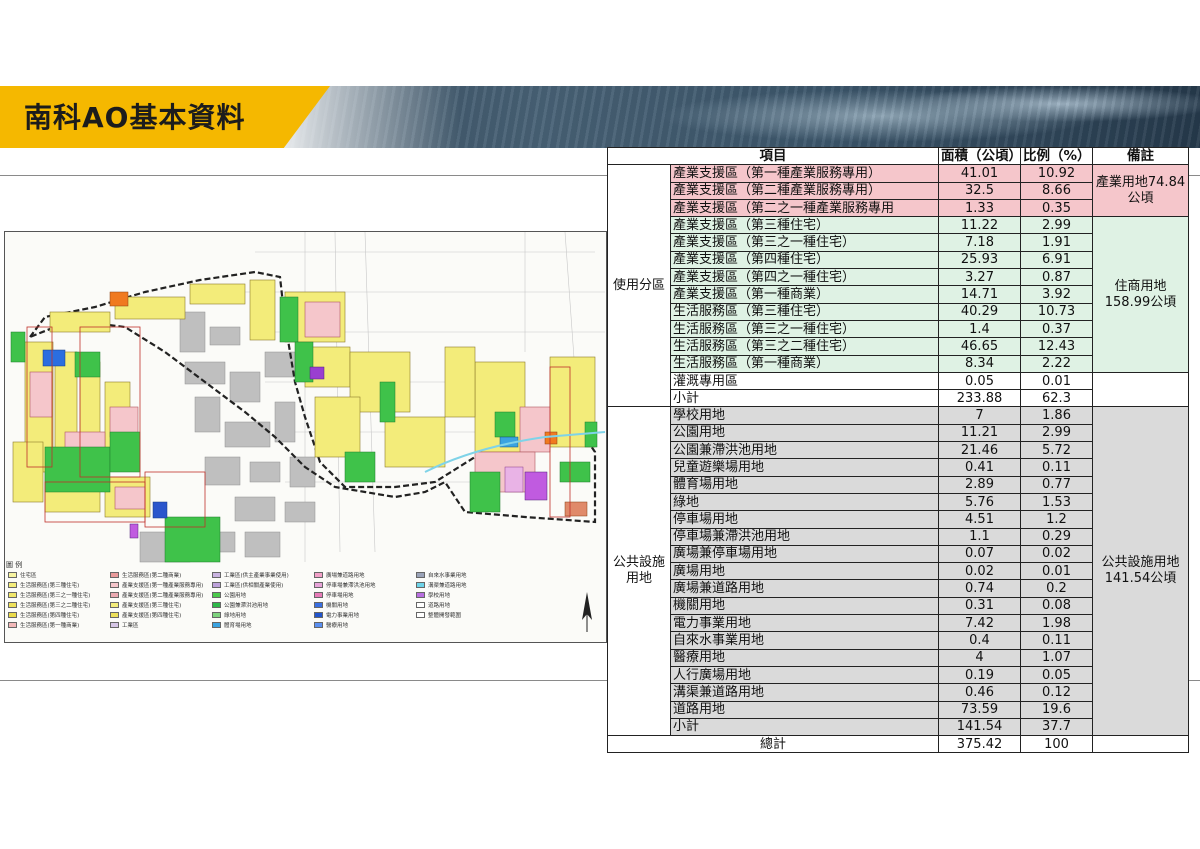 This screenshot has height=849, width=1200. What do you see at coordinates (804, 208) in the screenshot?
I see `row-item: 產業支援區（第二之一種產業服務專用` at bounding box center [804, 208].